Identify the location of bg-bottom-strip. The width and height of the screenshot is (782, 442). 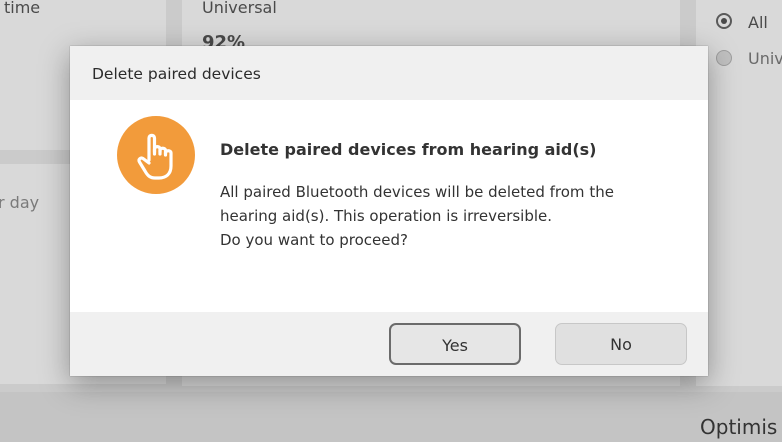
(391, 417).